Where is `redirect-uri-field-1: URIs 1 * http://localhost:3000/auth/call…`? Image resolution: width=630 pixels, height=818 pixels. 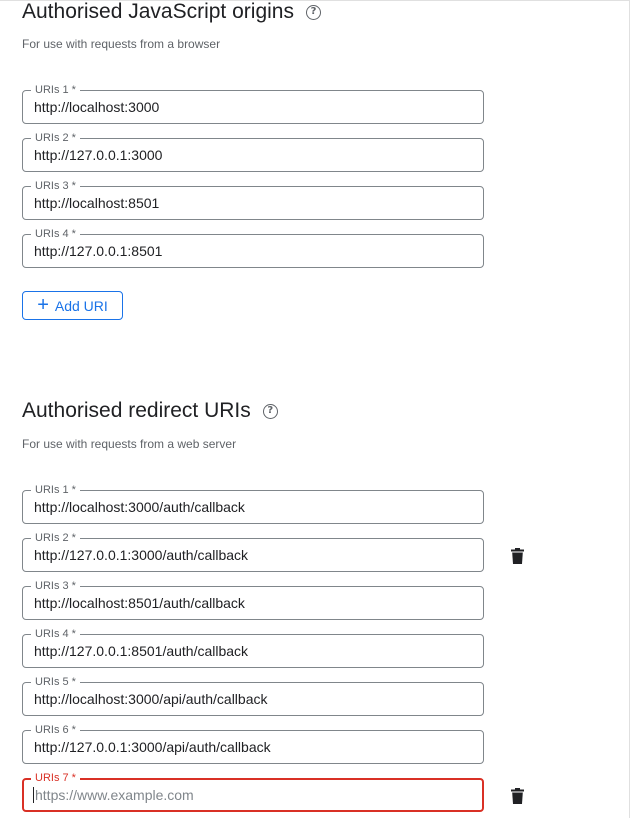 redirect-uri-field-1: URIs 1 * http://localhost:3000/auth/call… is located at coordinates (253, 503).